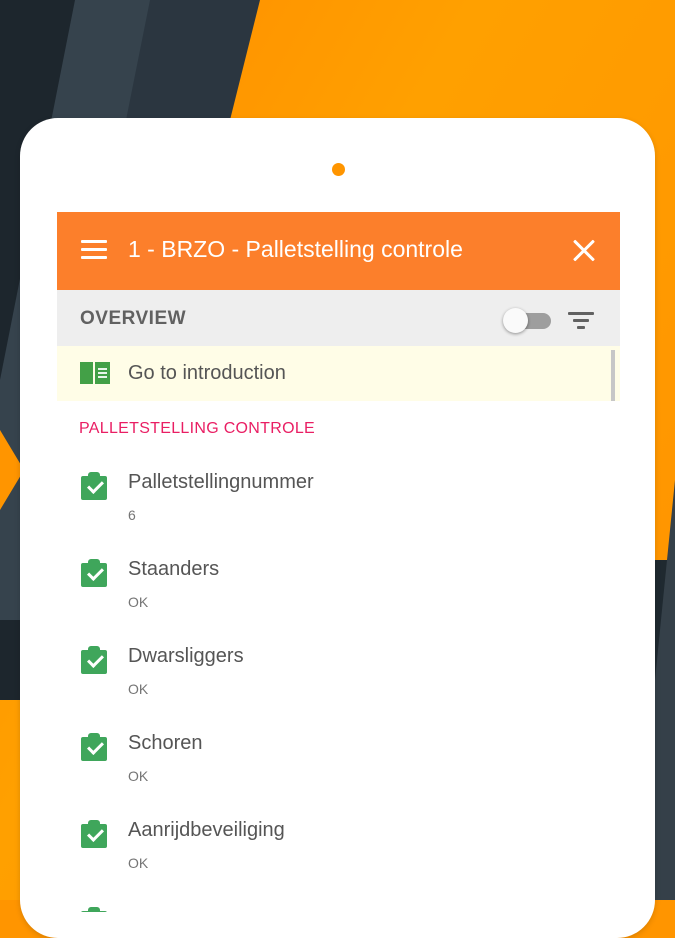 The image size is (675, 938). What do you see at coordinates (133, 318) in the screenshot?
I see `overview-label: OVERVIEW` at bounding box center [133, 318].